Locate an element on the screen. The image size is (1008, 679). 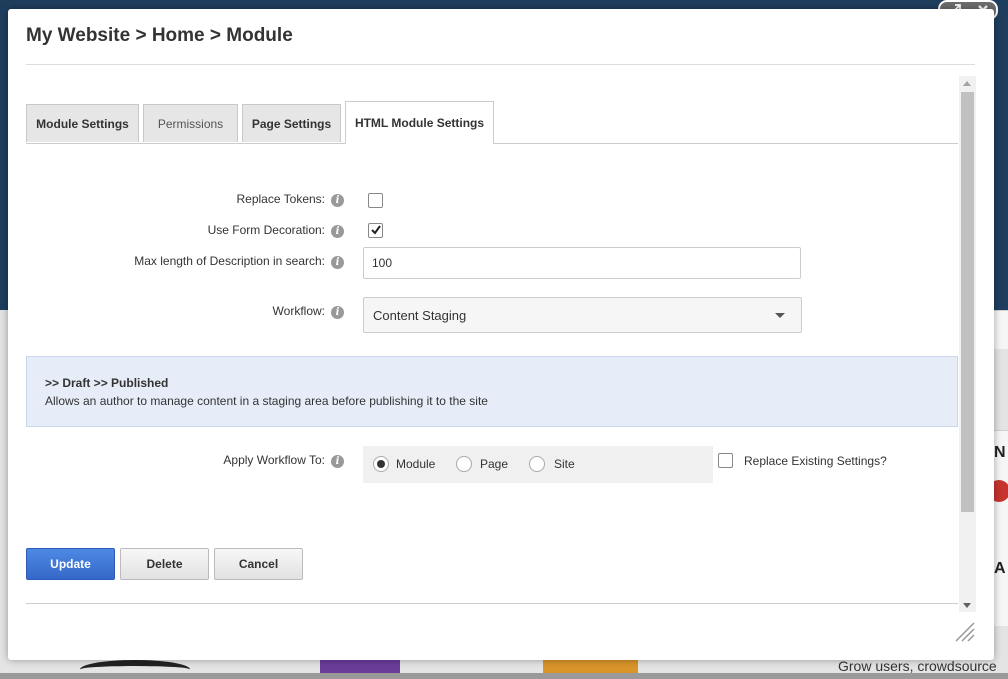
tab-permissions: Permissions is located at coordinates (190, 123).